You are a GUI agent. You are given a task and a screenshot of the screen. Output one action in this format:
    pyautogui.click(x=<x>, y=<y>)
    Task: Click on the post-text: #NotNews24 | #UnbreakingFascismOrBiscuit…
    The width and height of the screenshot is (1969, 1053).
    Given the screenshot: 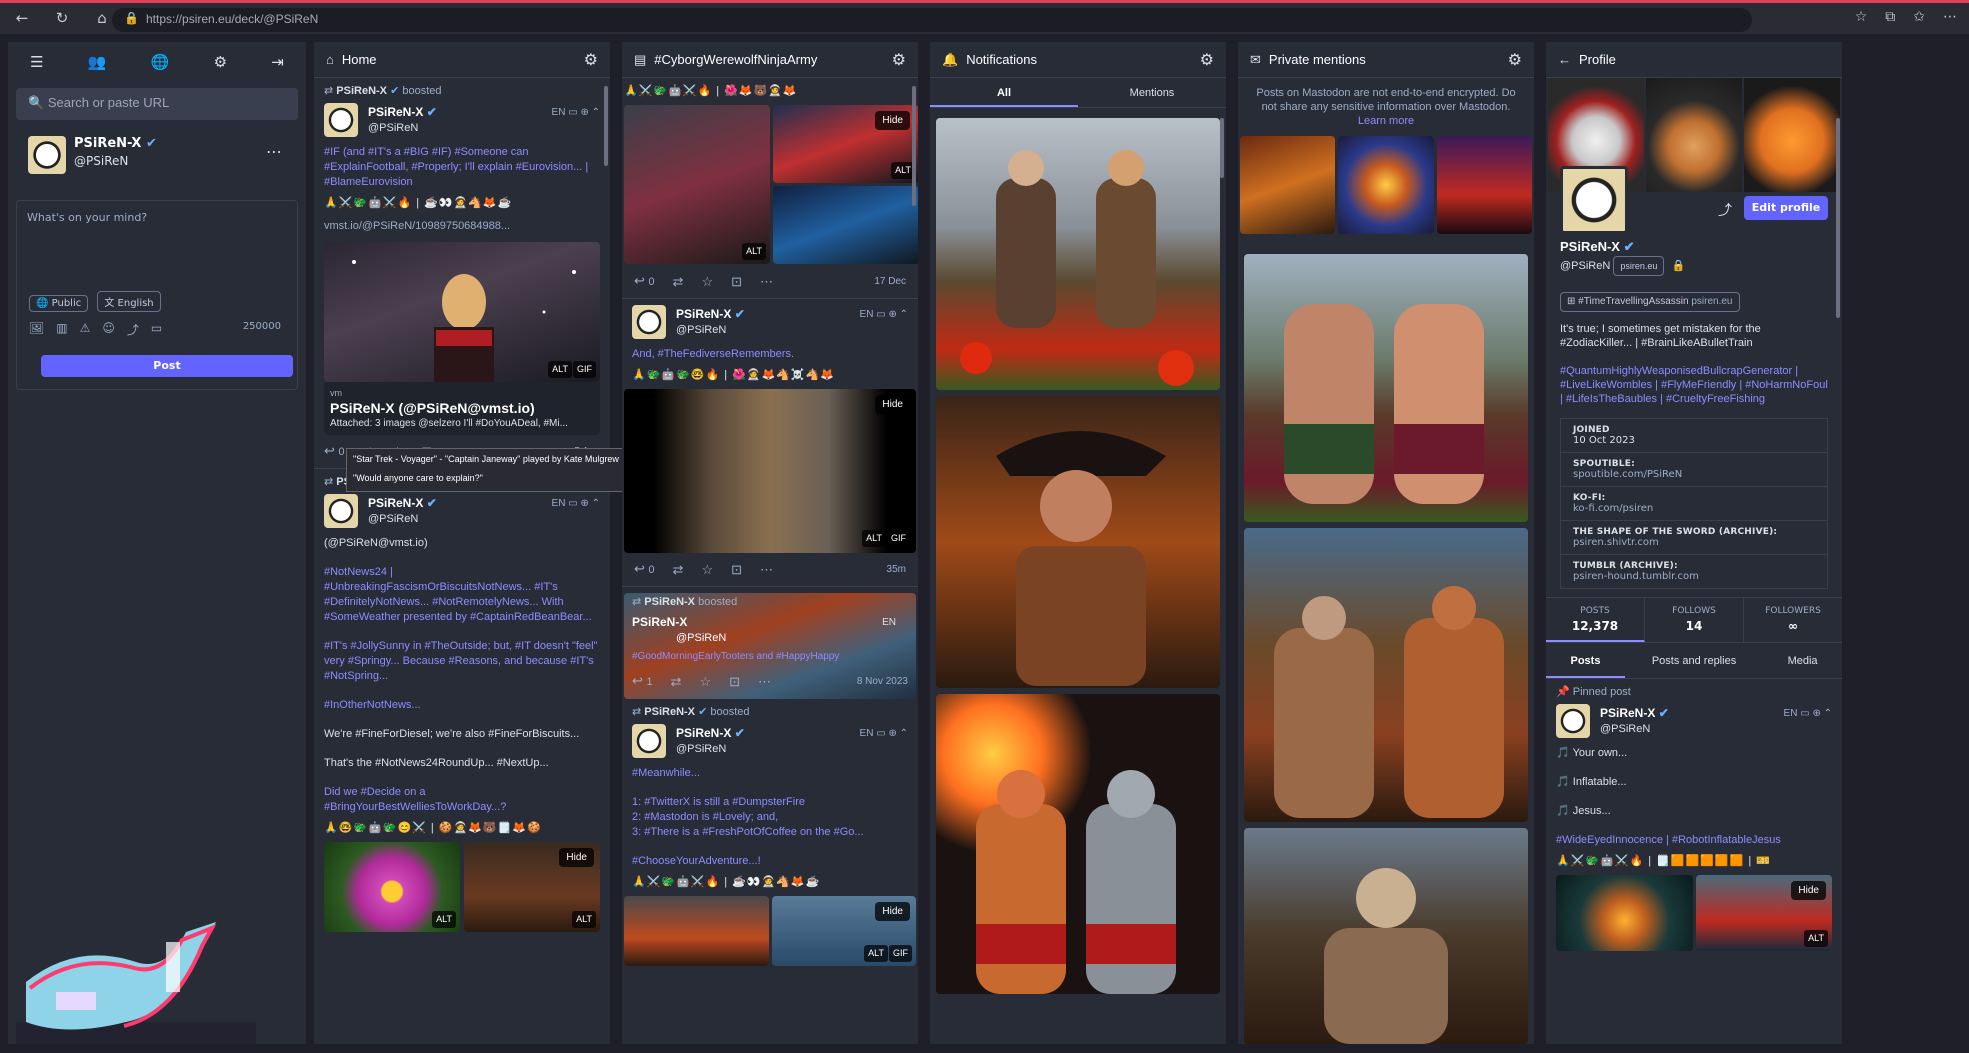 What is the action you would take?
    pyautogui.click(x=462, y=595)
    